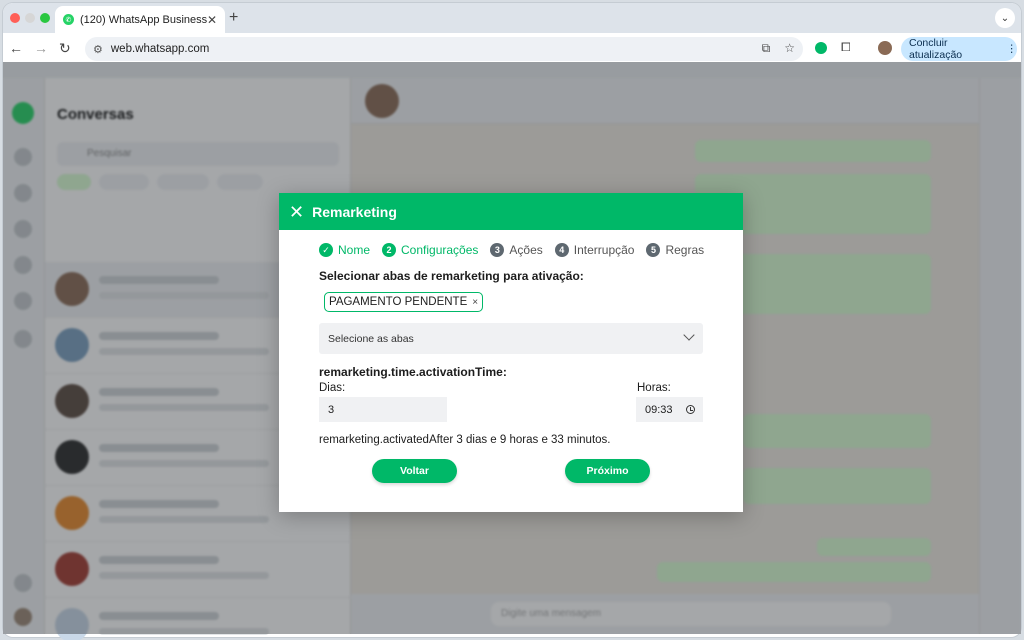  Describe the element at coordinates (936, 49) in the screenshot. I see `update-button-label: Concluir atualização` at that location.